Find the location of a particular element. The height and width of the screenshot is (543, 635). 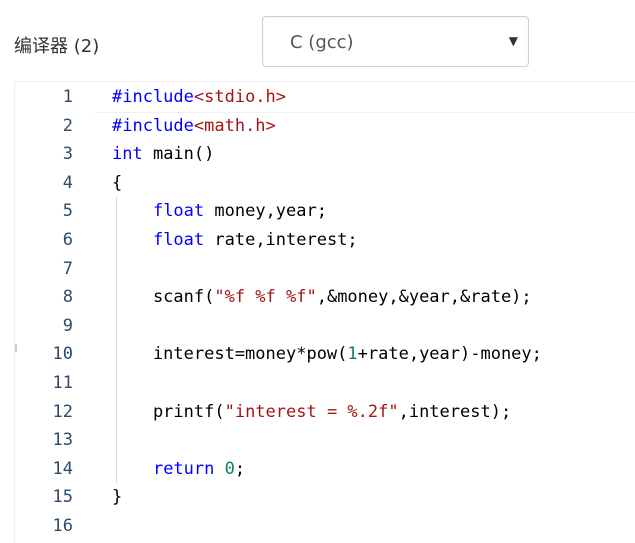

code-text: { is located at coordinates (117, 183).